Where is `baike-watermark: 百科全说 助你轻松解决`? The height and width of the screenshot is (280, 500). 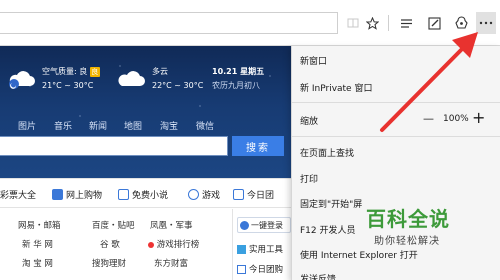
baike-watermark: 百科全说 助你轻松解决 is located at coordinates (414, 231).